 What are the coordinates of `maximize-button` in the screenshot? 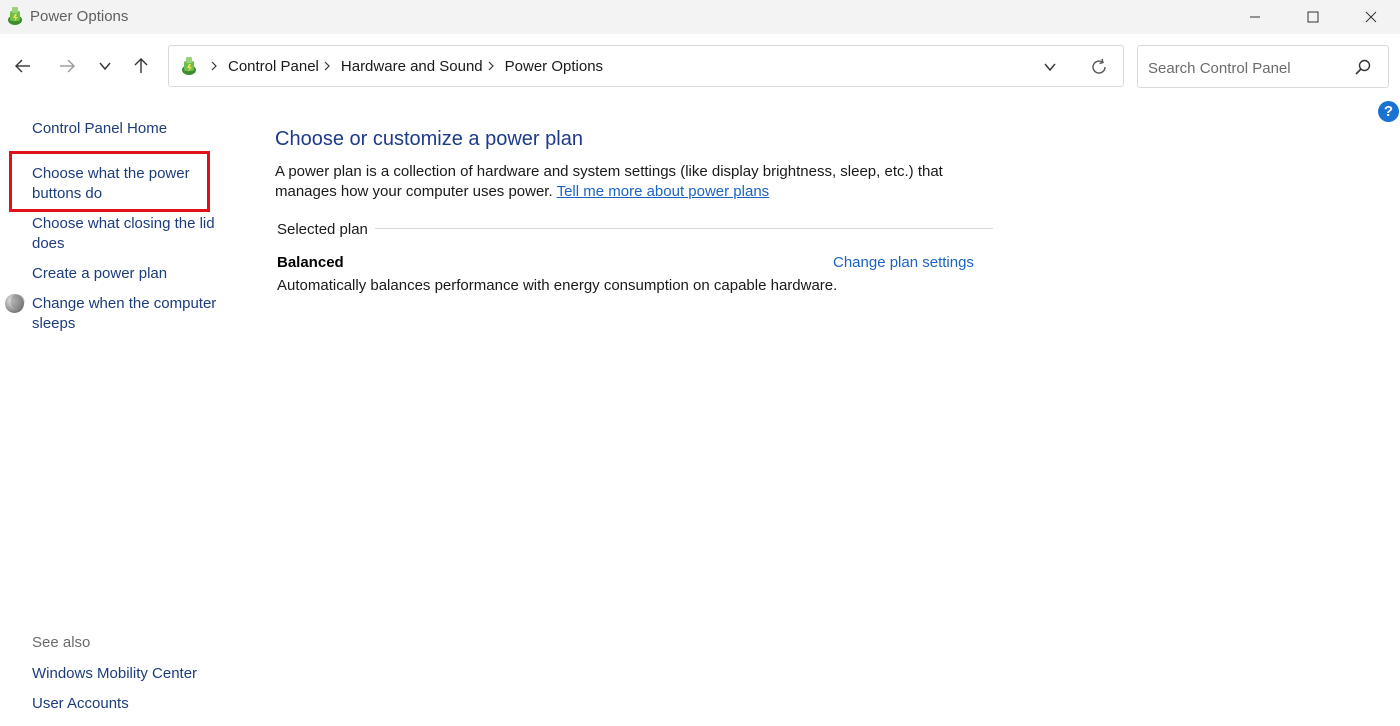 It's located at (1313, 17).